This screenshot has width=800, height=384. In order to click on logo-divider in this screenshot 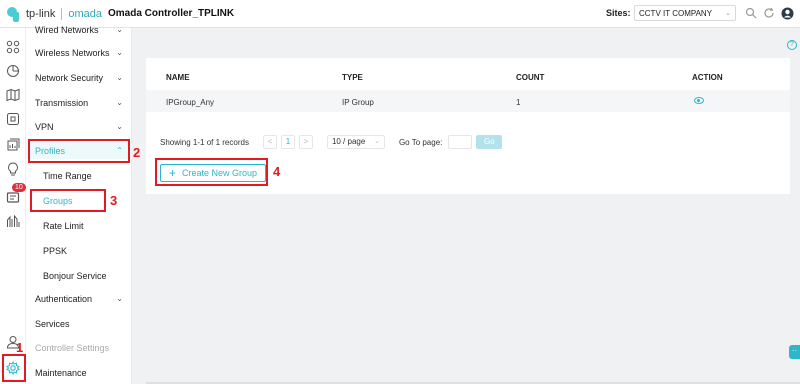, I will do `click(62, 13)`.